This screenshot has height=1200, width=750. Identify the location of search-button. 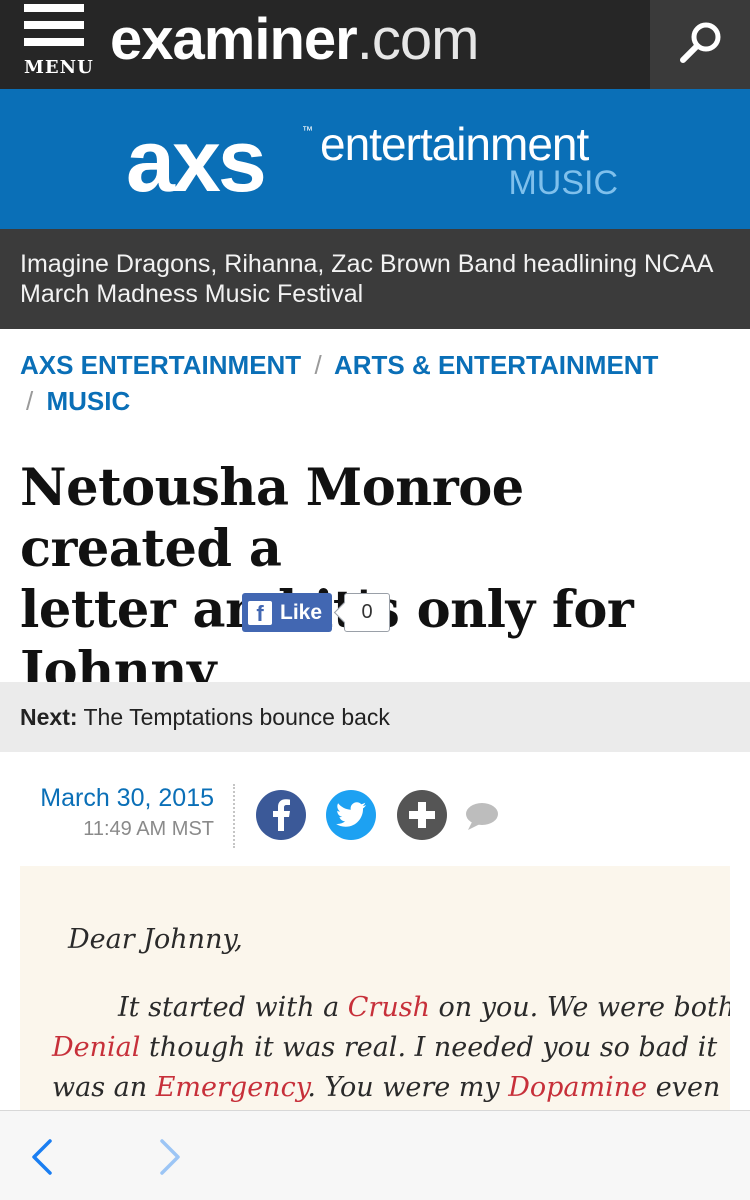
(700, 44).